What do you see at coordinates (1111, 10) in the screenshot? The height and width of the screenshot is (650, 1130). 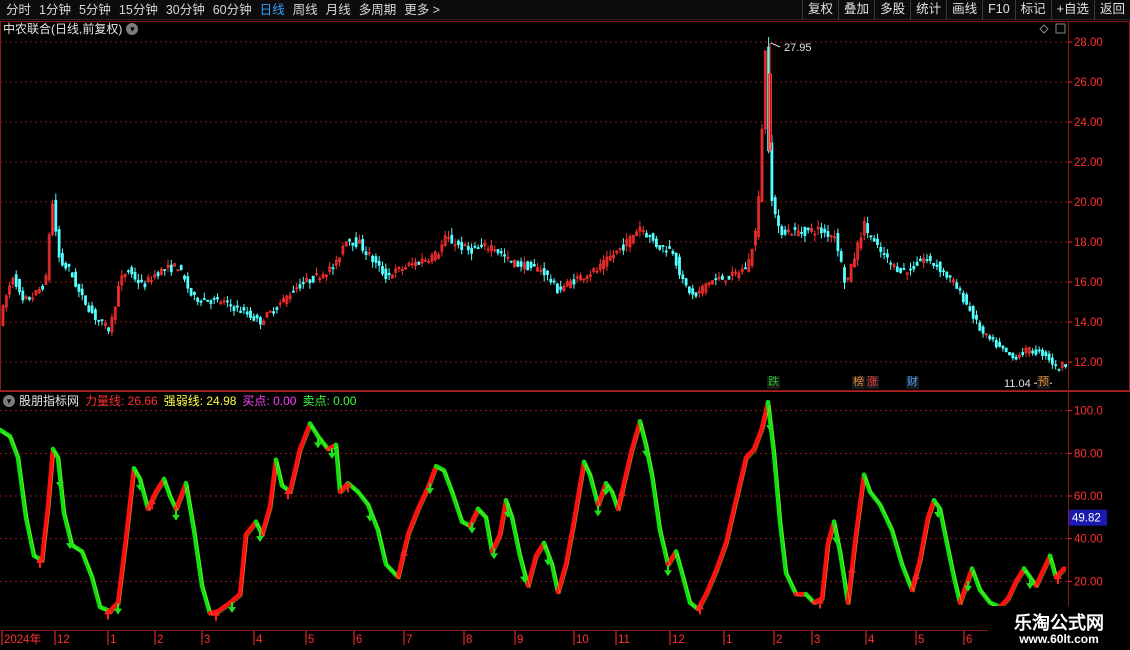 I see `toolbar-button: 返回` at bounding box center [1111, 10].